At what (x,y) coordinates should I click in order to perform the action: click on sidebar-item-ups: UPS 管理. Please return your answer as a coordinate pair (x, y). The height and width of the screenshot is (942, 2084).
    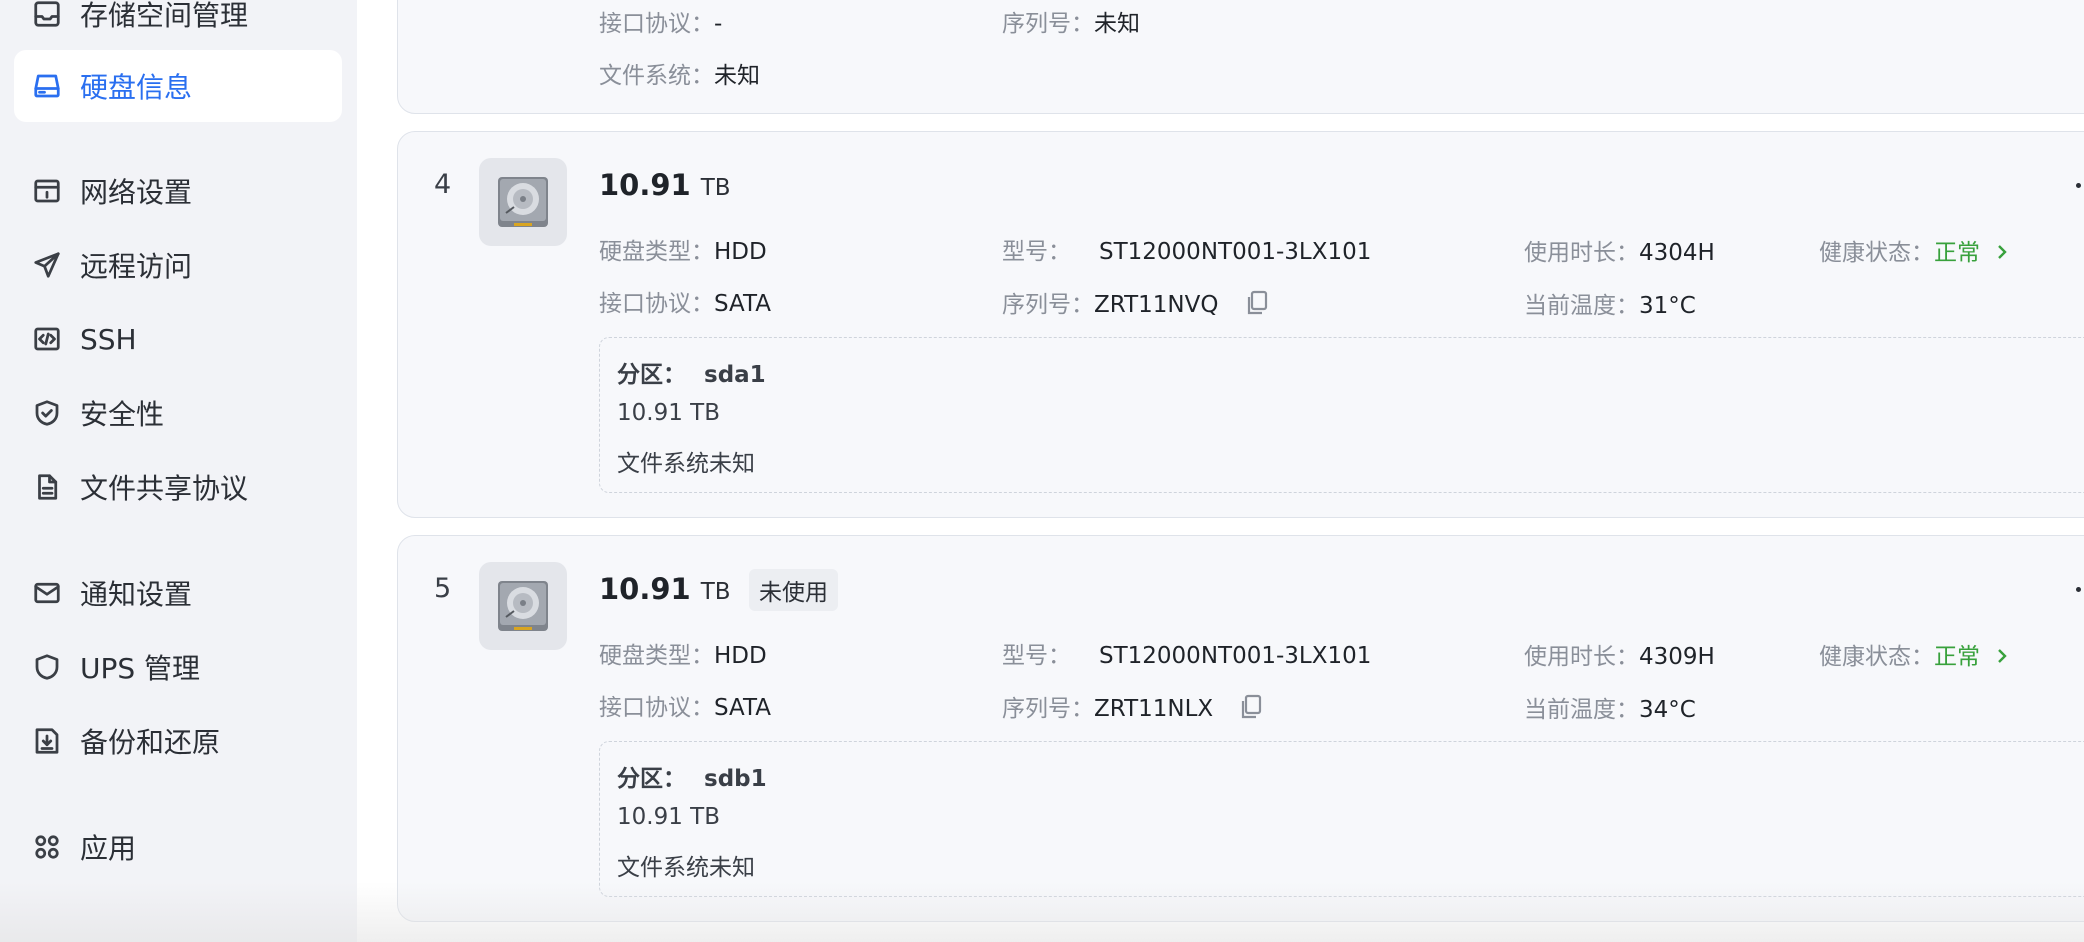
    Looking at the image, I should click on (178, 667).